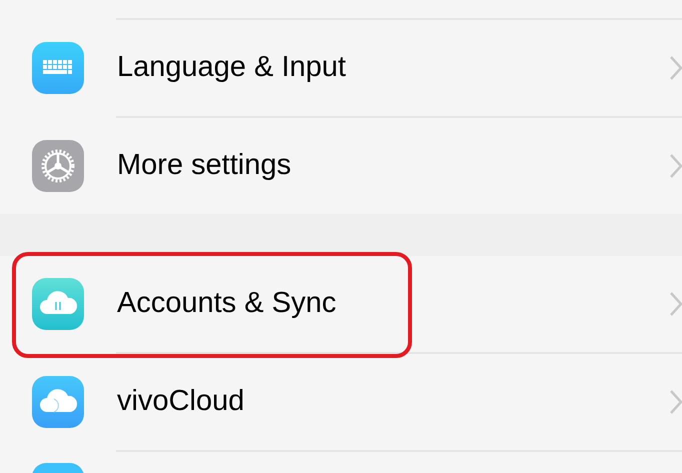 The height and width of the screenshot is (473, 682). What do you see at coordinates (204, 166) in the screenshot?
I see `item-label: More settings` at bounding box center [204, 166].